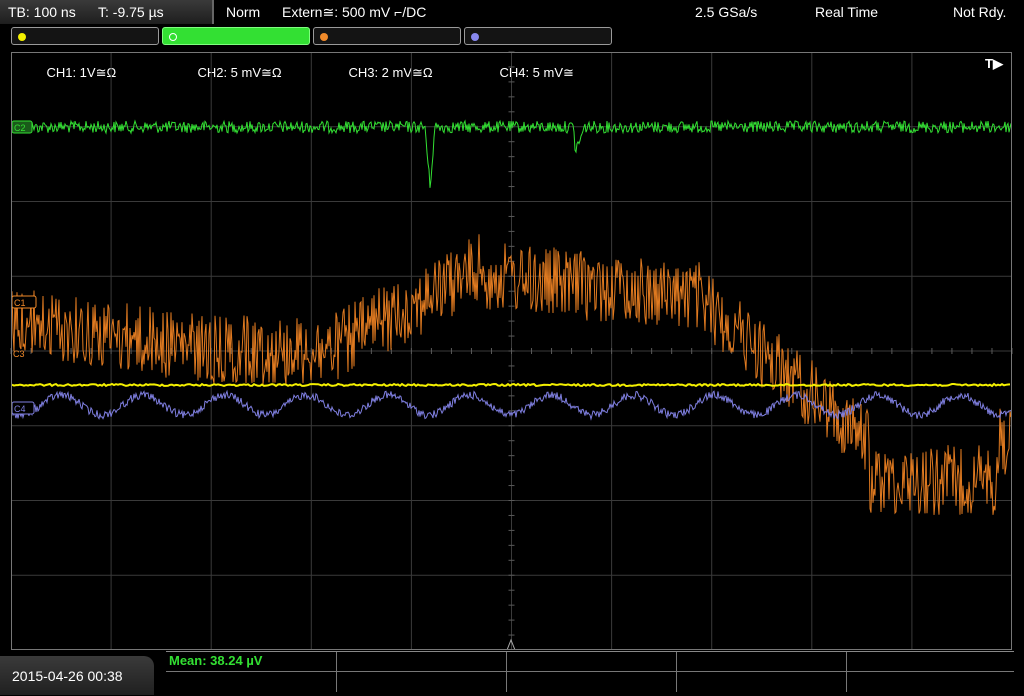  Describe the element at coordinates (216, 660) in the screenshot. I see `mean-measurement: Mean: 38.24 µV` at that location.